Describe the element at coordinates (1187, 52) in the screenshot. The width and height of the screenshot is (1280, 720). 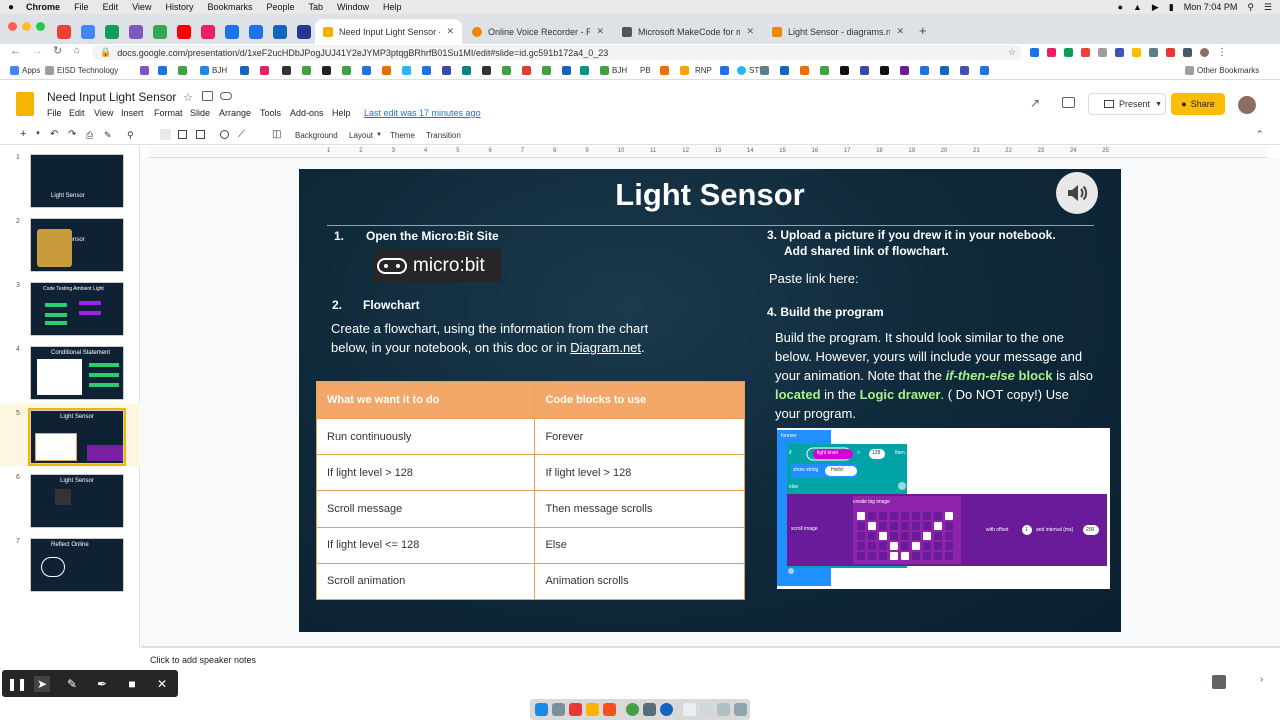
I see `puzzle-icon` at that location.